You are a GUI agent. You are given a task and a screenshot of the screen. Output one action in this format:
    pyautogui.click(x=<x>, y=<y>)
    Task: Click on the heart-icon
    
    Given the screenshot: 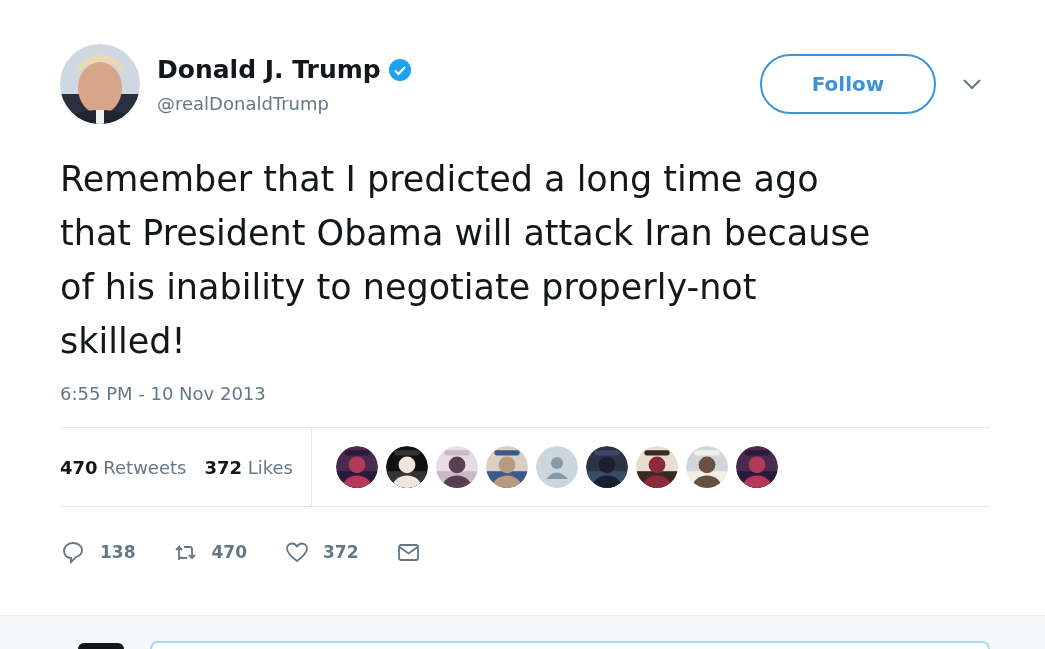 What is the action you would take?
    pyautogui.click(x=297, y=553)
    